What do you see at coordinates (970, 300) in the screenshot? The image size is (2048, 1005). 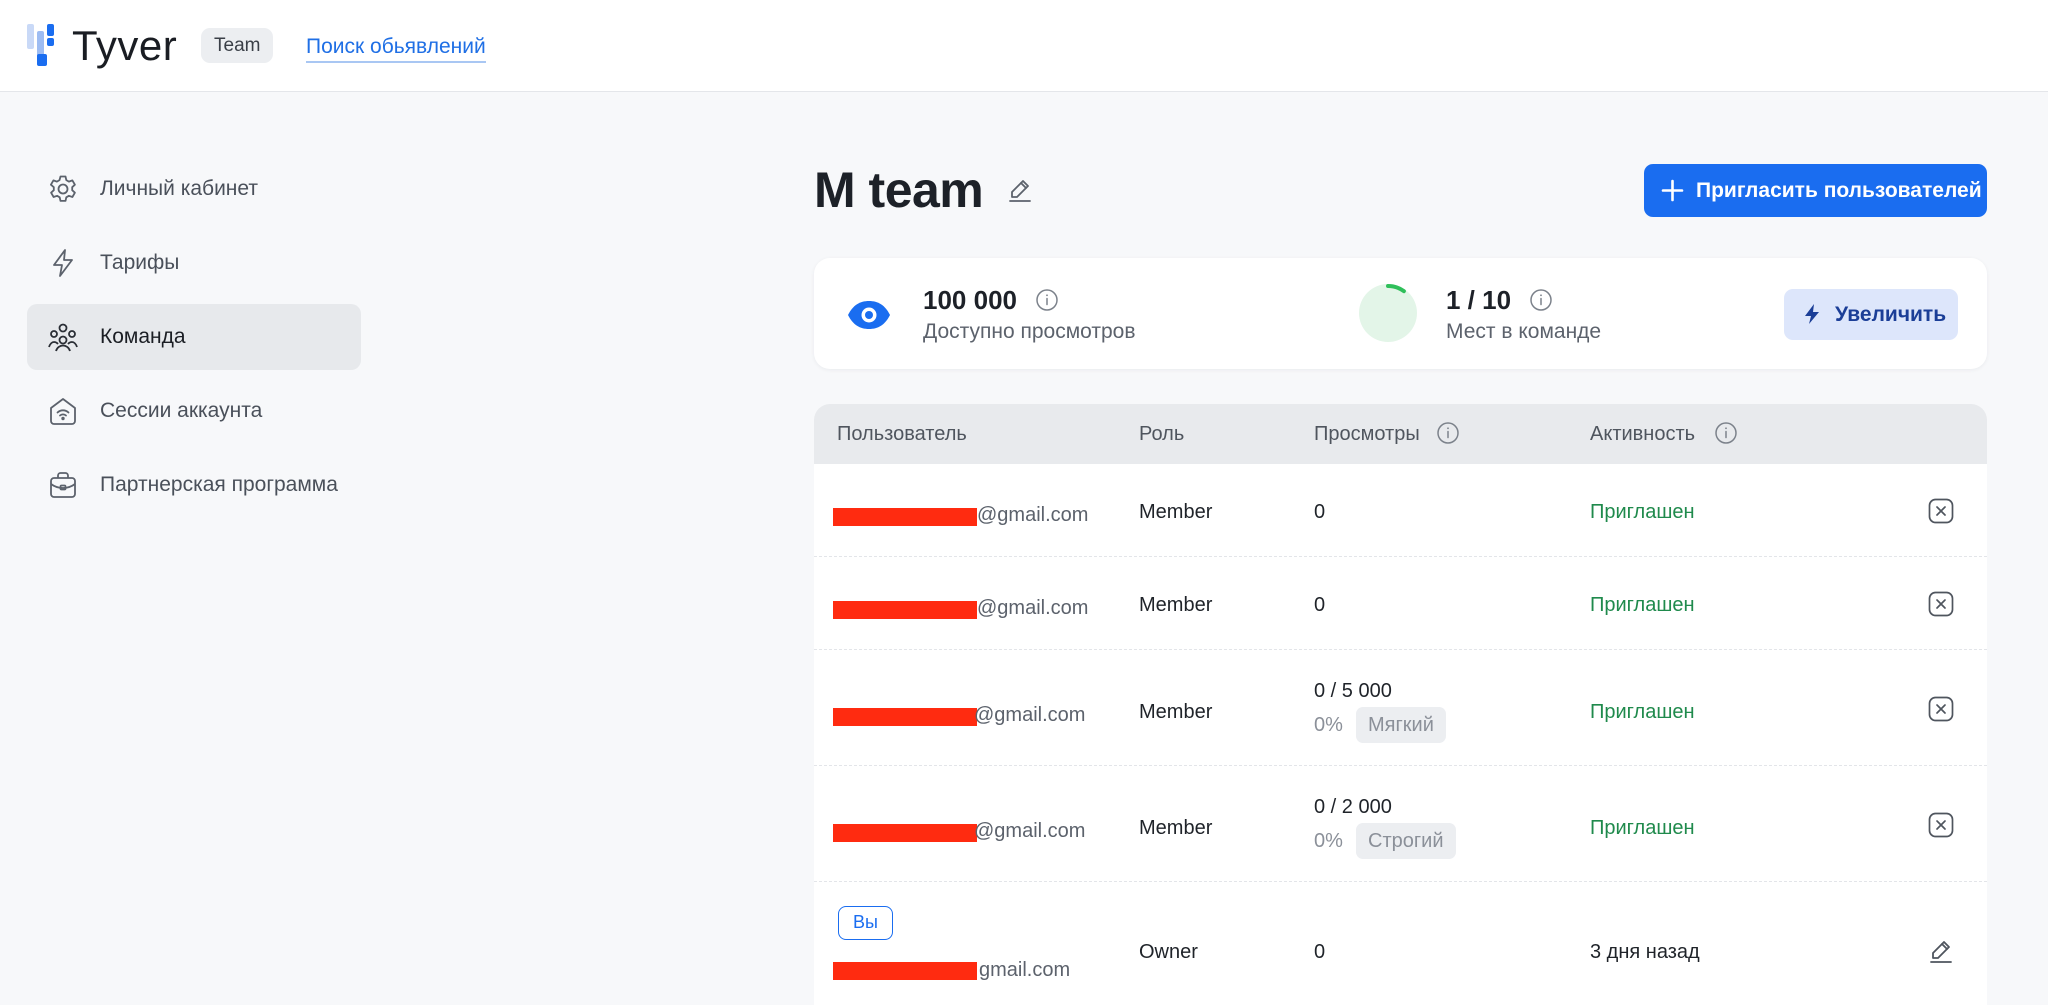 I see `available-views-value: 100 000` at bounding box center [970, 300].